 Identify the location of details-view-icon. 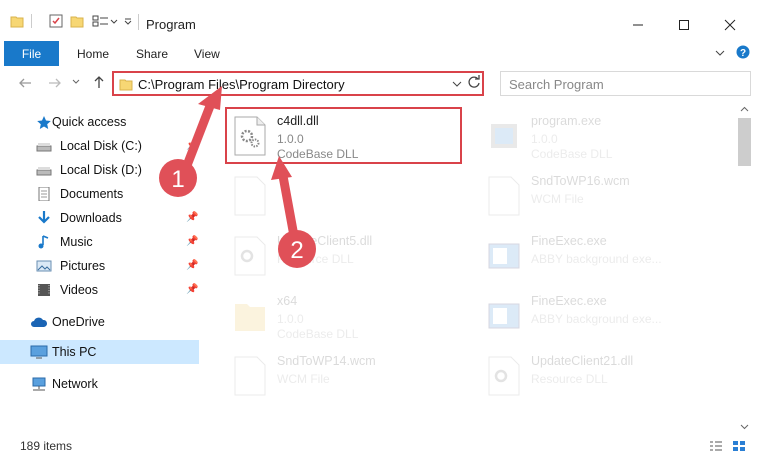
(716, 446).